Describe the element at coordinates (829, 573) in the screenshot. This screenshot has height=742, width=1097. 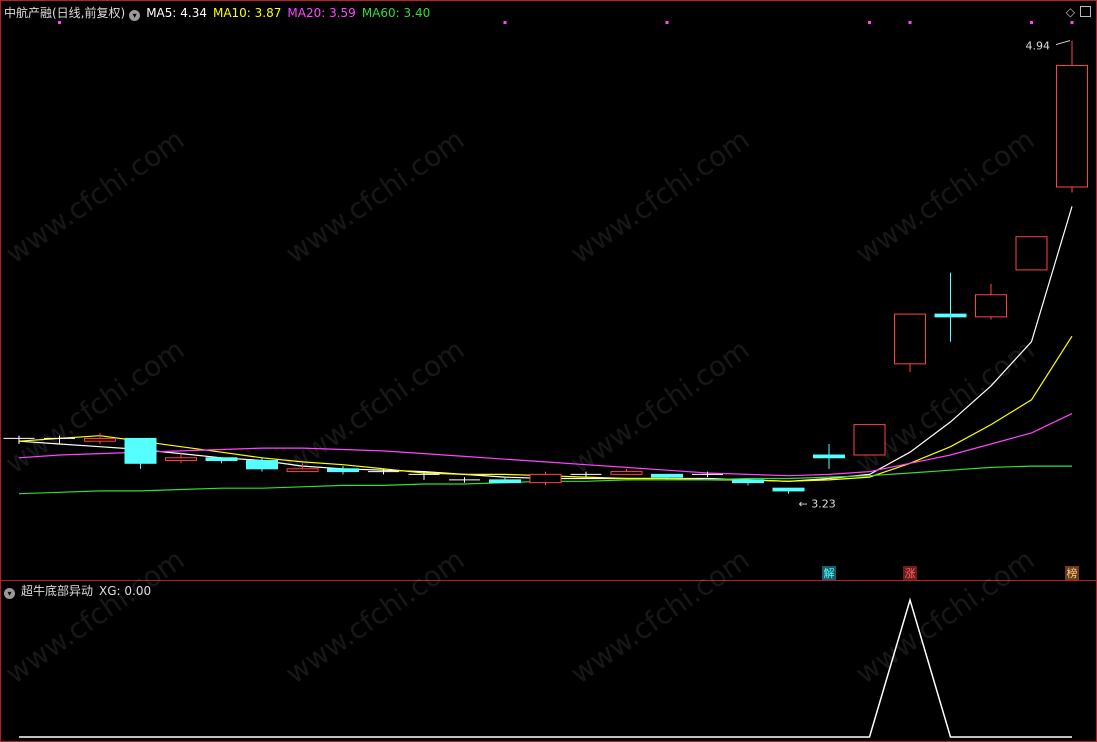
I see `signal-badge-label: 解` at that location.